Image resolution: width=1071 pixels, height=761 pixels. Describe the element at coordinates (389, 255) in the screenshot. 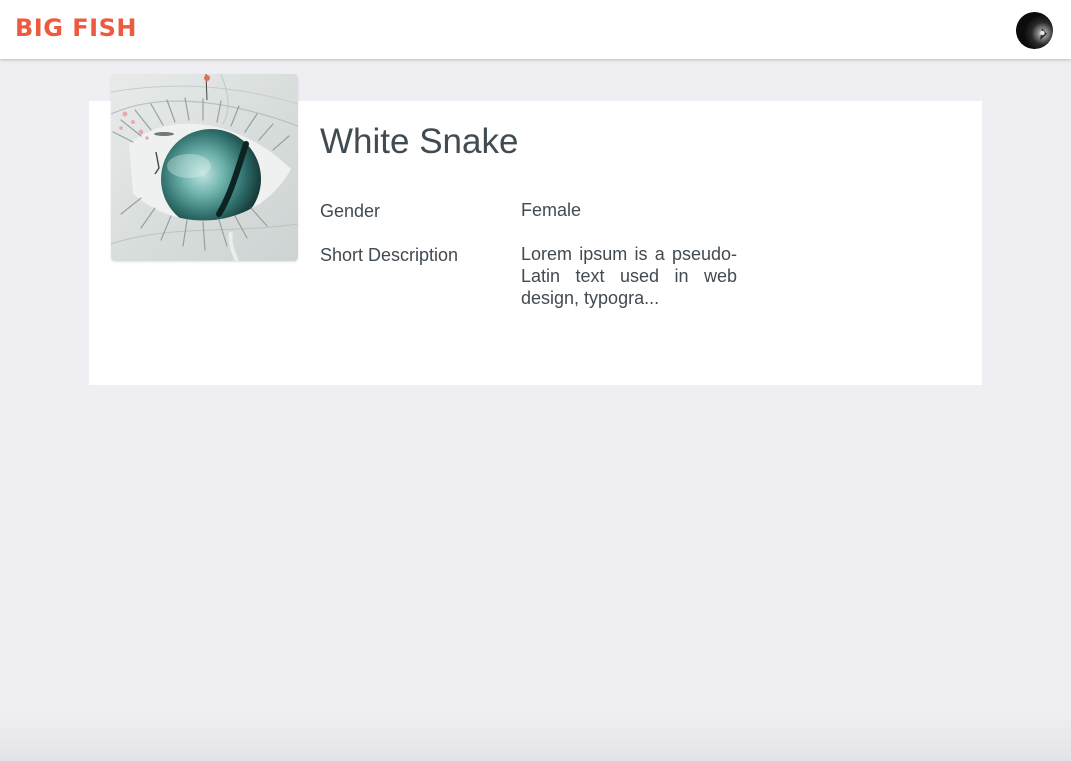

I see `description-label: Short Description` at that location.